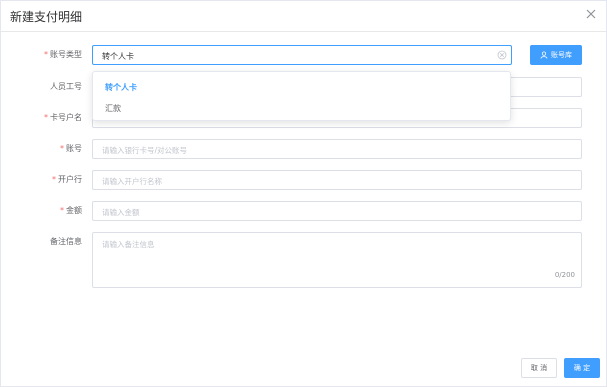 Image resolution: width=607 pixels, height=387 pixels. I want to click on cancel-button: 取 消, so click(539, 368).